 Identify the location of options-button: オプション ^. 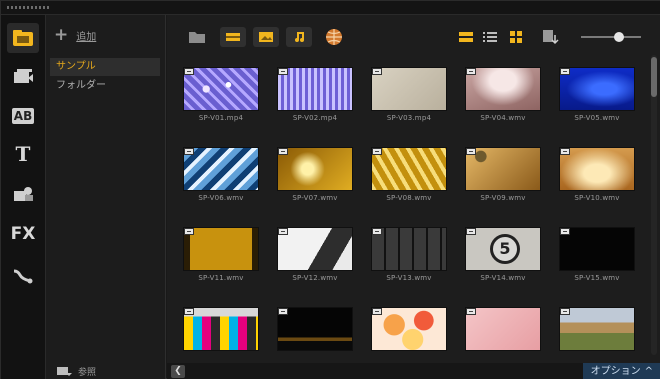
(621, 371).